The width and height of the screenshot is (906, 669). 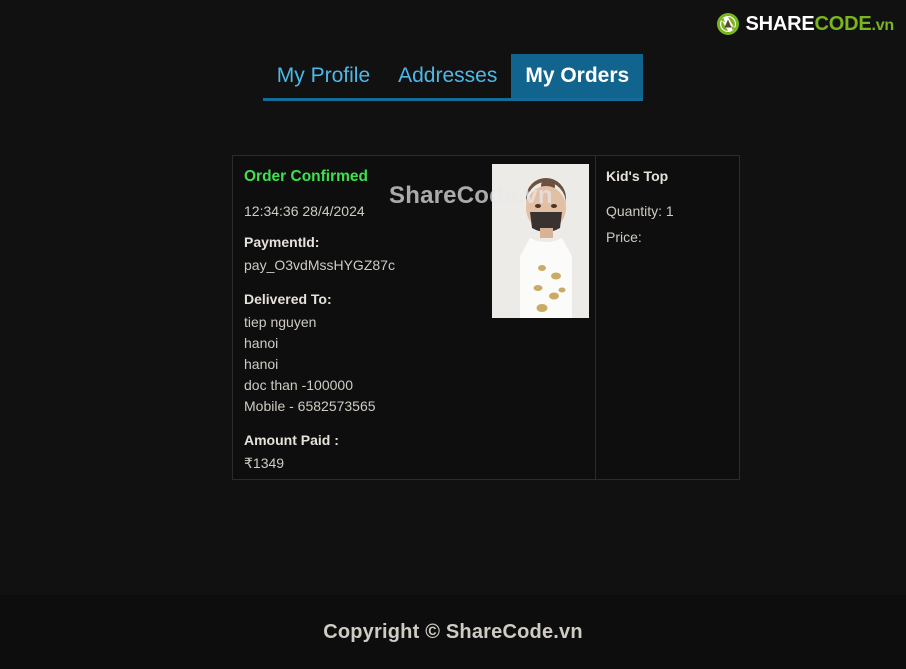 What do you see at coordinates (364, 453) in the screenshot?
I see `amount-paid-block: Amount Paid : ₹1349` at bounding box center [364, 453].